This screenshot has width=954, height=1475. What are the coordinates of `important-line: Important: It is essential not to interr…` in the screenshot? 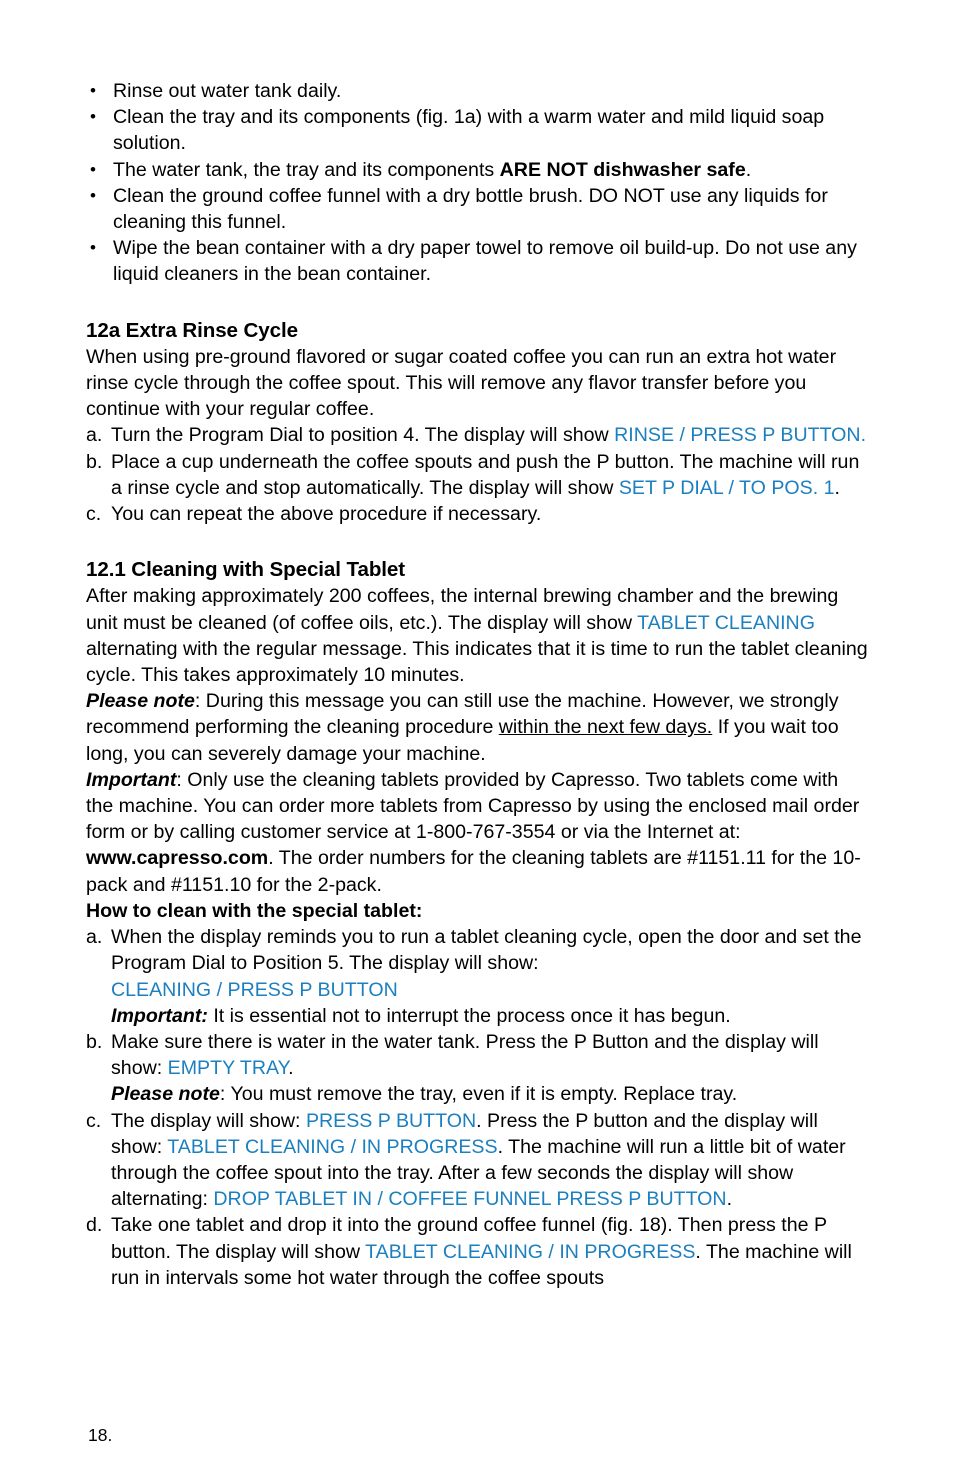 It's located at (489, 1016).